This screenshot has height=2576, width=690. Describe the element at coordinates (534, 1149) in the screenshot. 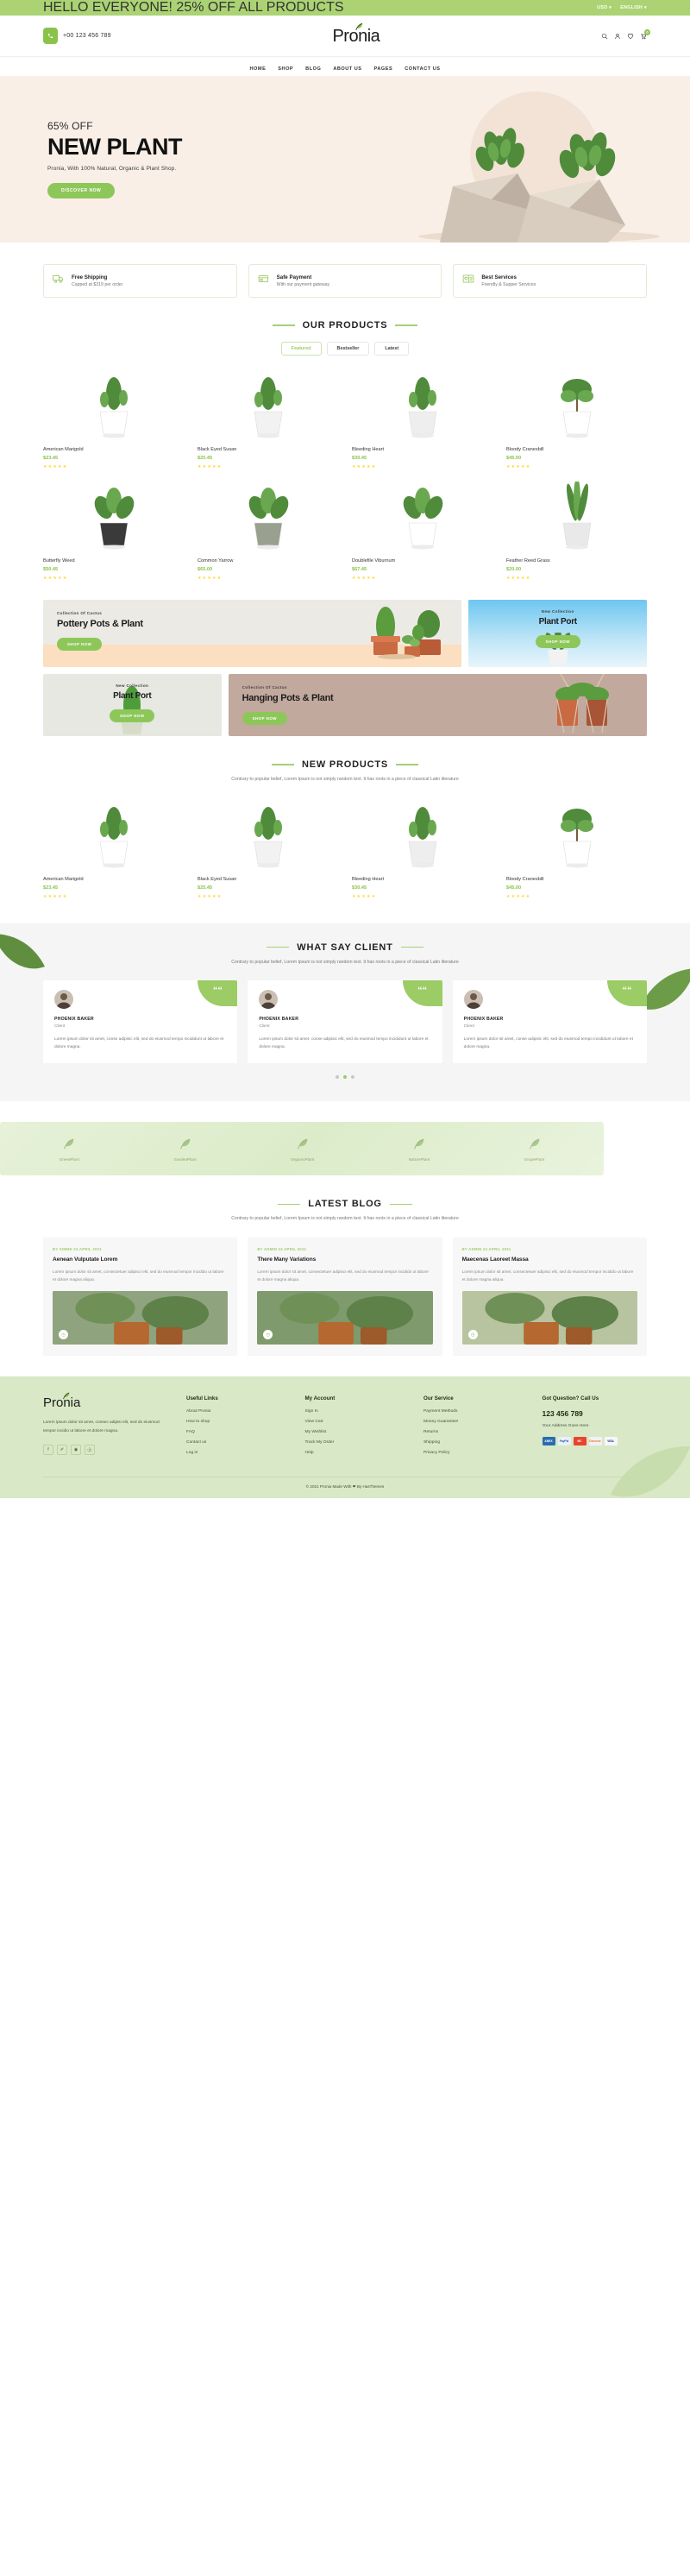

I see `brand-logo: GrapePlant` at that location.